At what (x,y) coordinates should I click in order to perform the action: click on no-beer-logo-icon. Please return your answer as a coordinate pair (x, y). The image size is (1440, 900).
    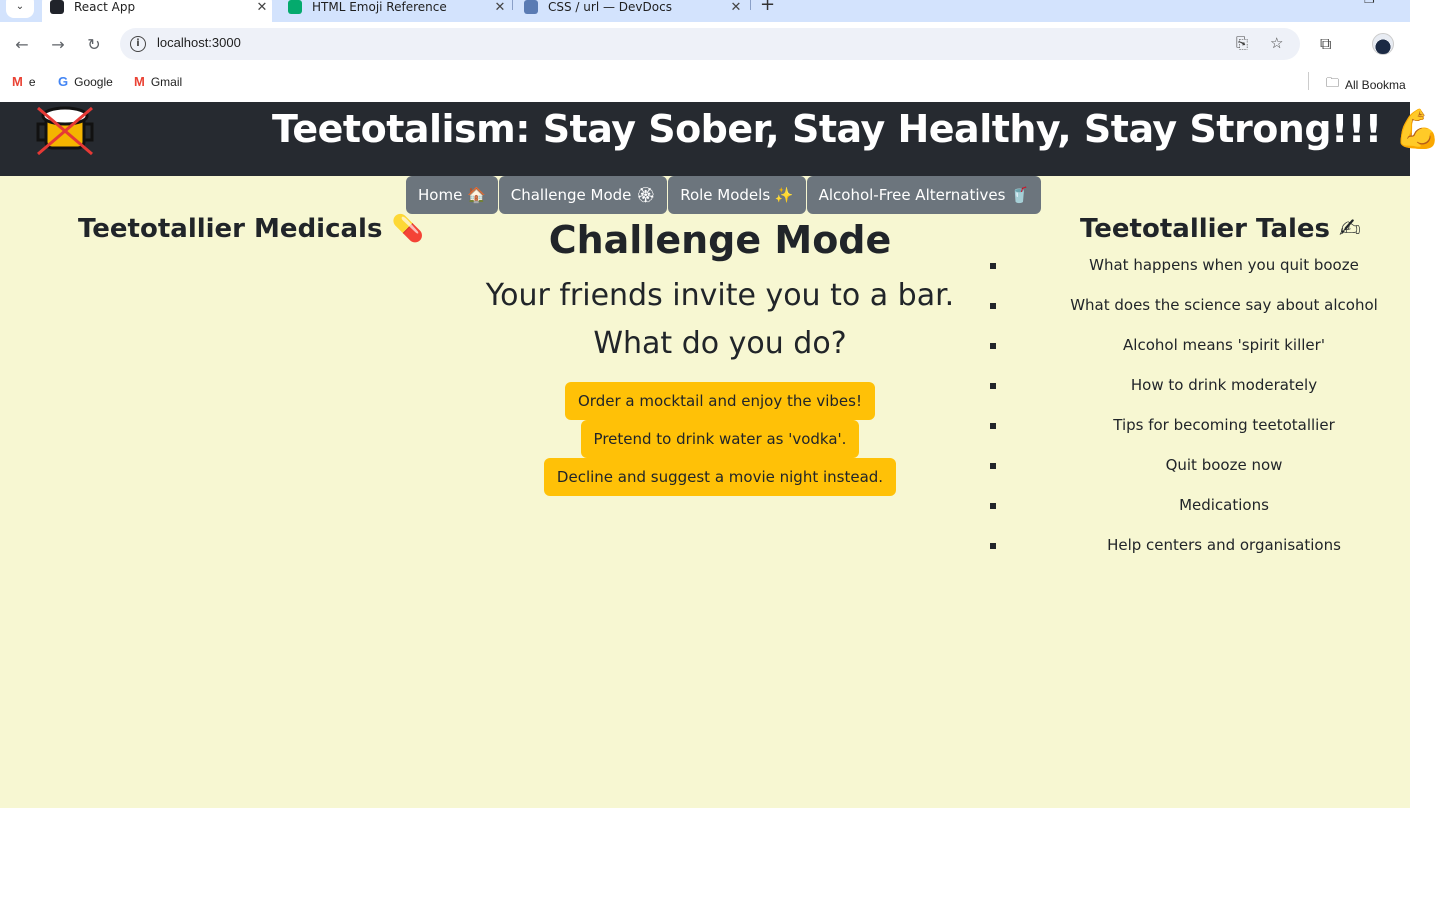
    Looking at the image, I should click on (65, 131).